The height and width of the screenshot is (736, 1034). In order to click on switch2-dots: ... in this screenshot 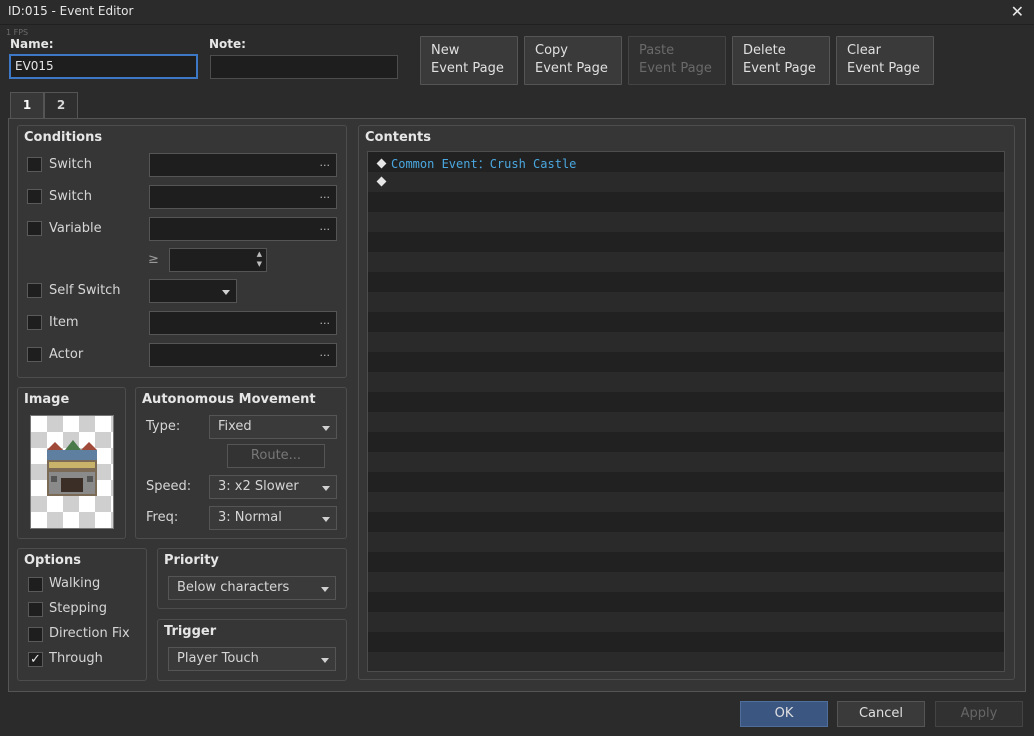, I will do `click(325, 194)`.